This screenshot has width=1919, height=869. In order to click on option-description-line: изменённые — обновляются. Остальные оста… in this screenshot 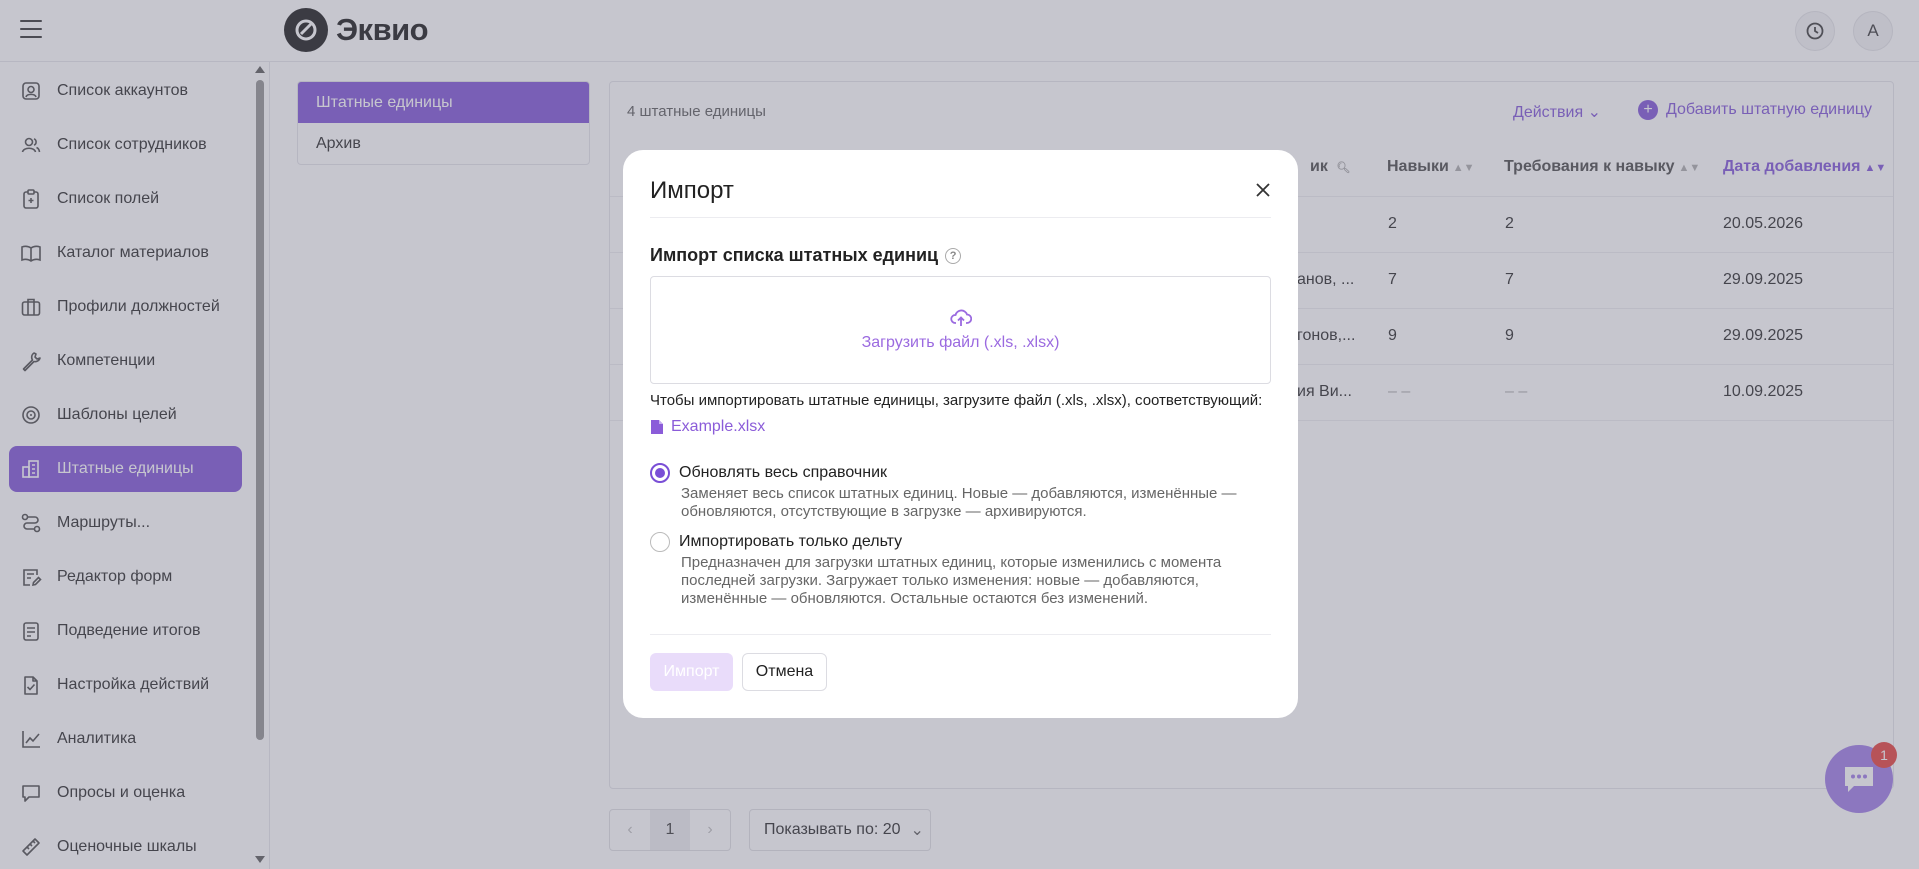, I will do `click(915, 598)`.